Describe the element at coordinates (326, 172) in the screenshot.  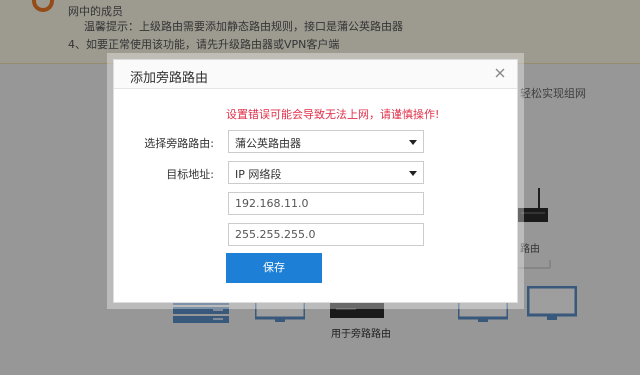
I see `target-select: IP 网络段` at that location.